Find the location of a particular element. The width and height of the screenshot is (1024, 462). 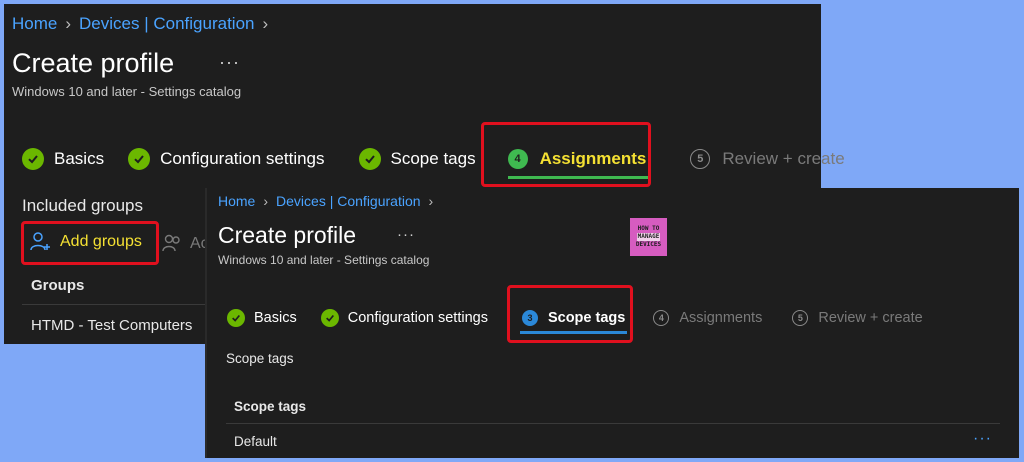

section-label: Scope tags is located at coordinates (260, 358).